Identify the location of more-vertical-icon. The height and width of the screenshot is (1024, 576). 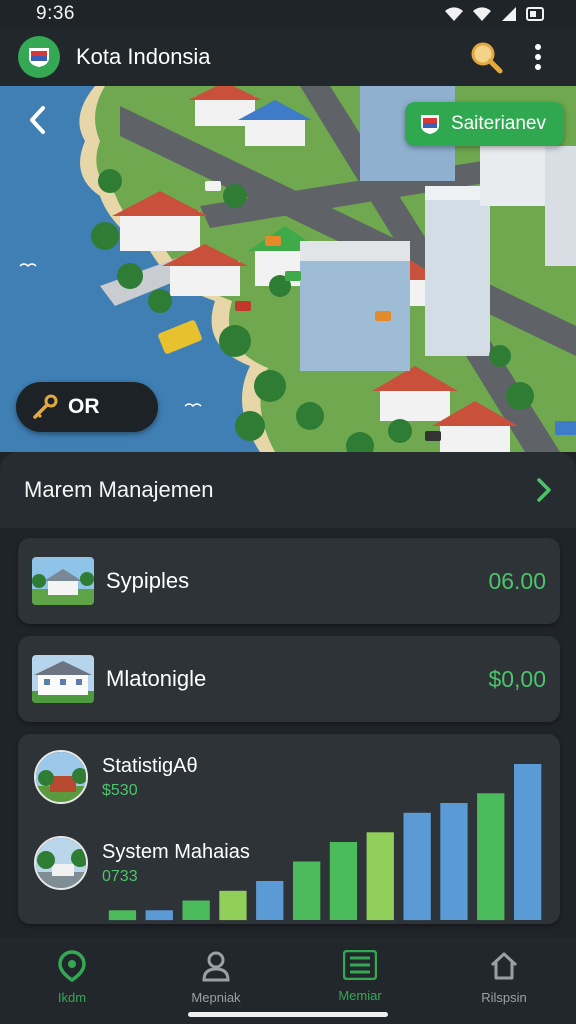
(538, 57).